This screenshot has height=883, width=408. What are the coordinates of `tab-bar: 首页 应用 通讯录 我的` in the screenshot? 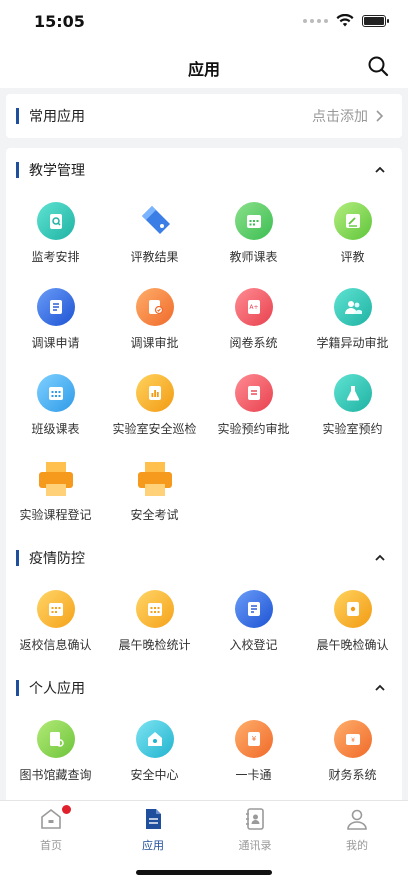 It's located at (204, 841).